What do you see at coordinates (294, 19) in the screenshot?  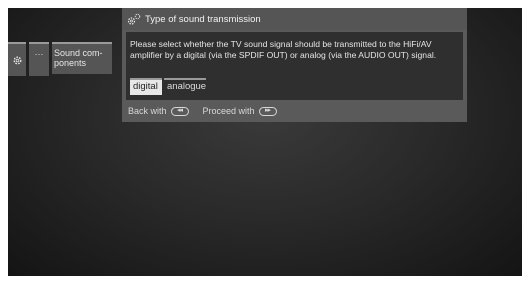 I see `dialog-header: Type of sound transmission` at bounding box center [294, 19].